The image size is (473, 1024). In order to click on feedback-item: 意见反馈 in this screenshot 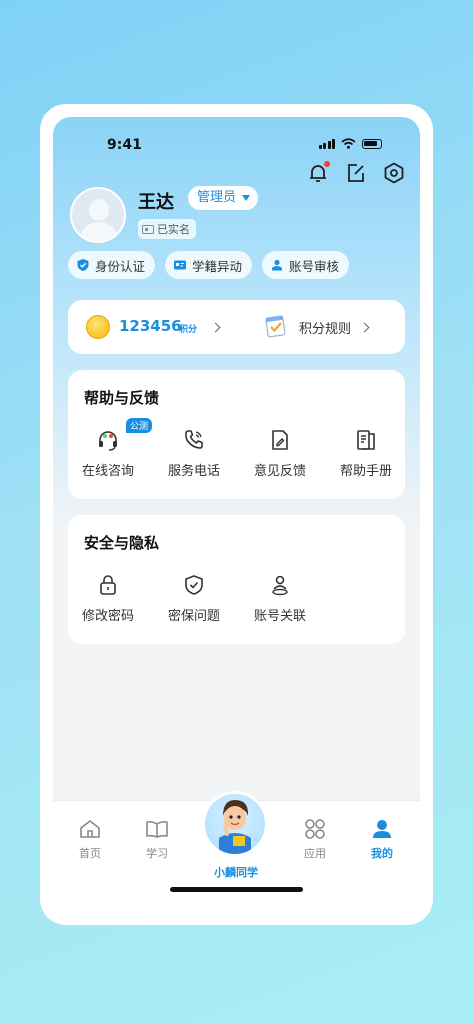, I will do `click(280, 453)`.